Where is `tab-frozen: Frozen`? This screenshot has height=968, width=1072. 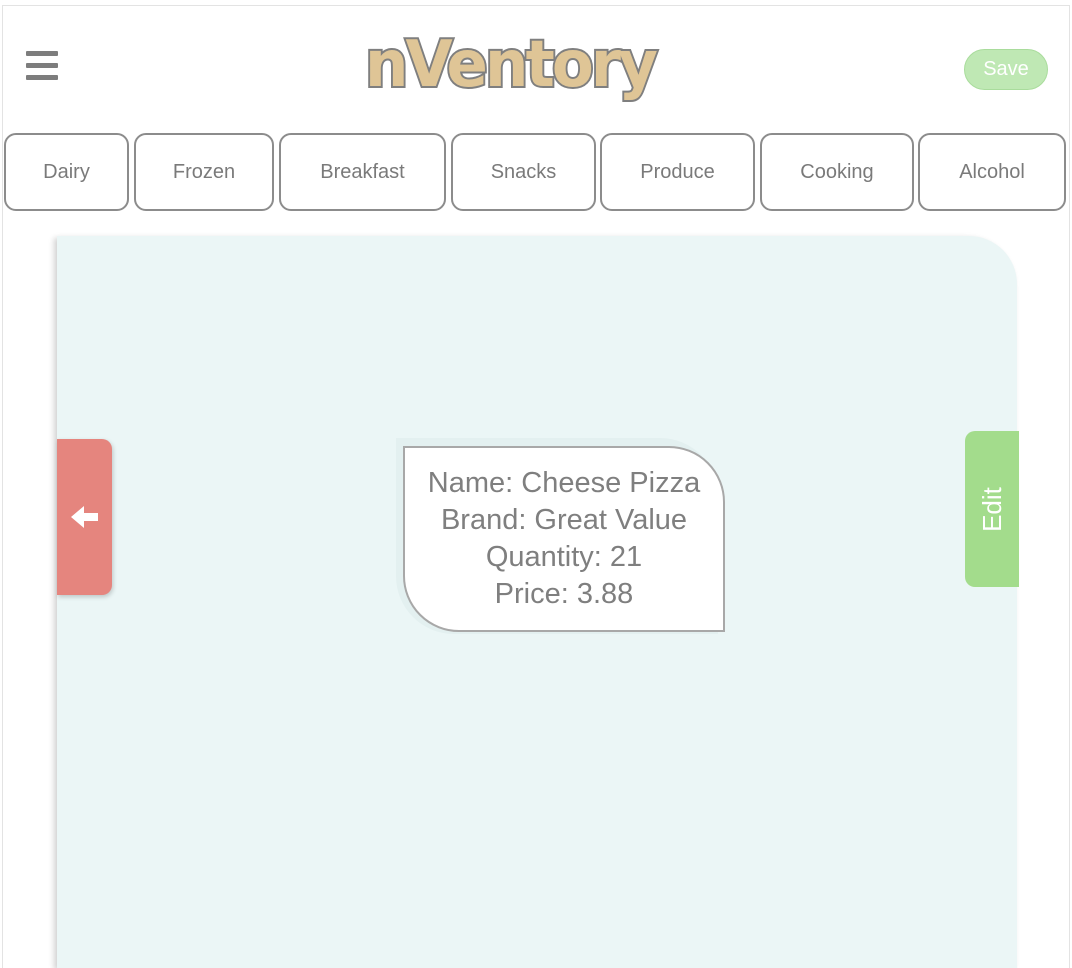 tab-frozen: Frozen is located at coordinates (204, 172).